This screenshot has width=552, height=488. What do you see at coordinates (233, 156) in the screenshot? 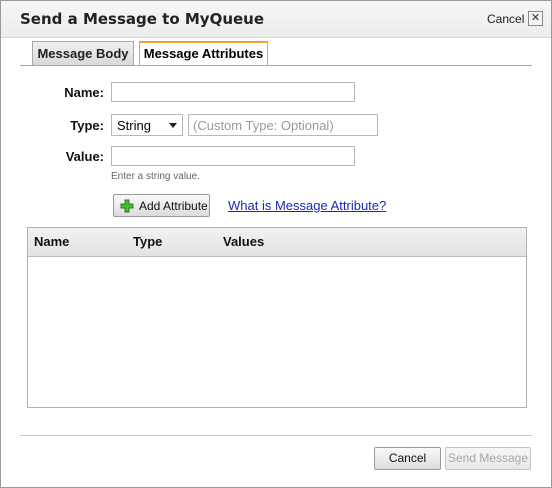
I see `value-input` at bounding box center [233, 156].